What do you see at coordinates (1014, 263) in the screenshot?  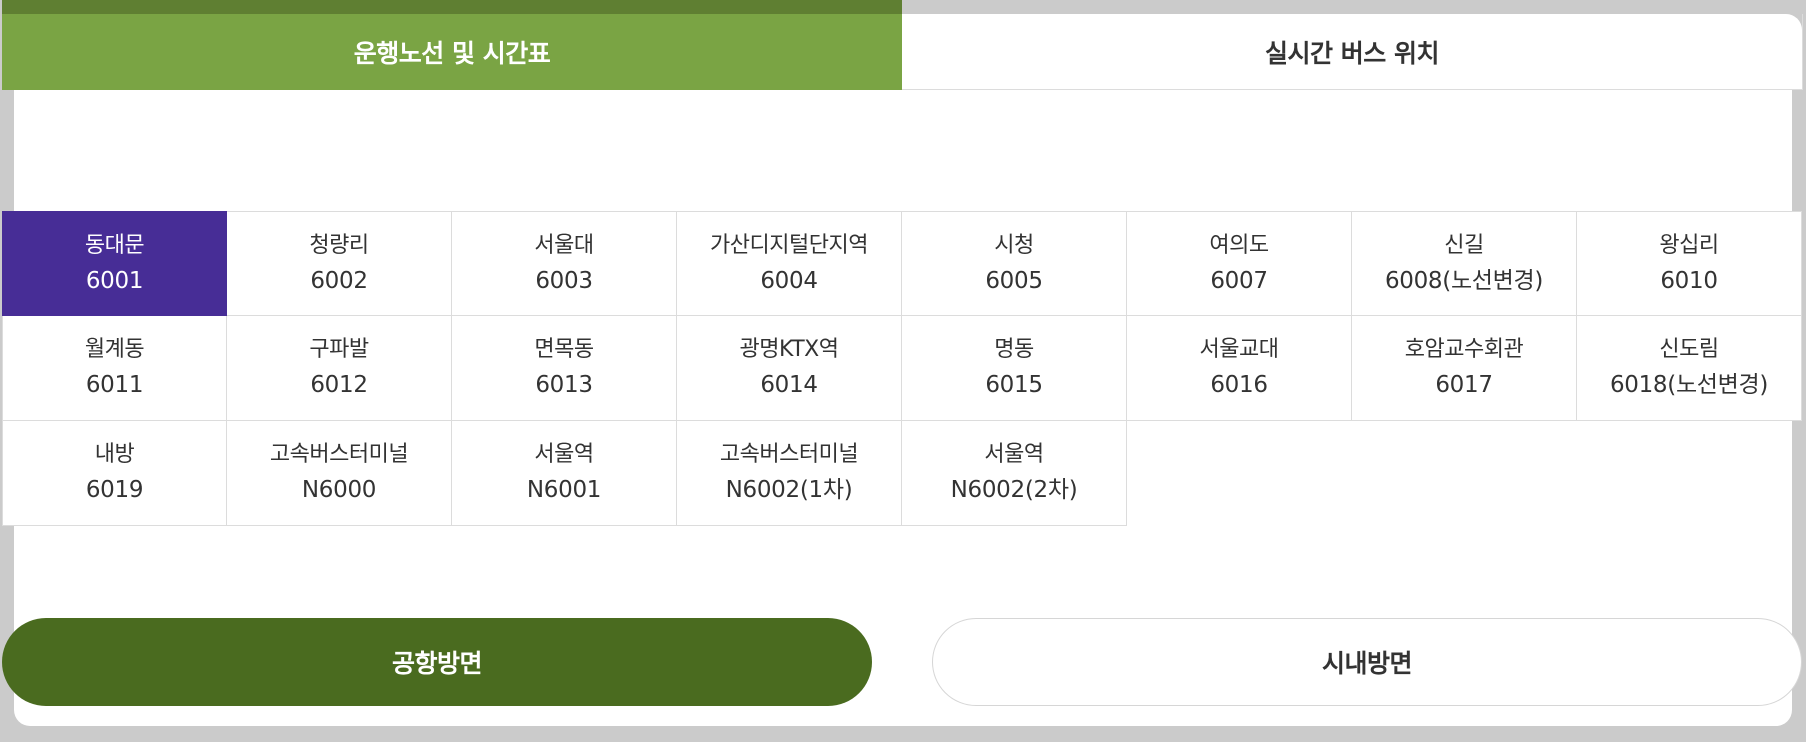 I see `route-cell: 시청 6005` at bounding box center [1014, 263].